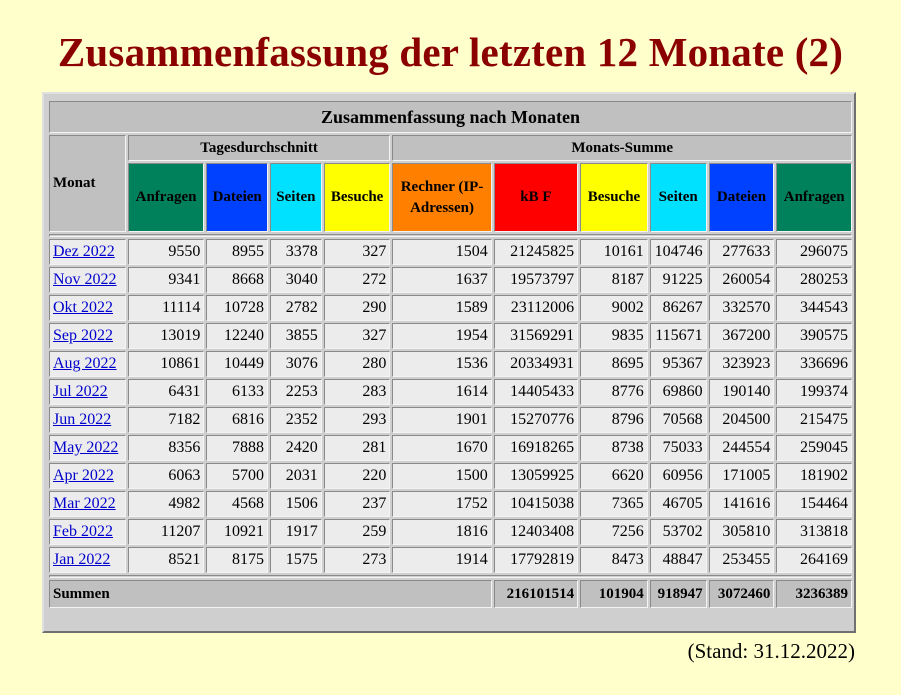 This screenshot has width=901, height=695. Describe the element at coordinates (741, 448) in the screenshot. I see `value-cell: 244554` at that location.